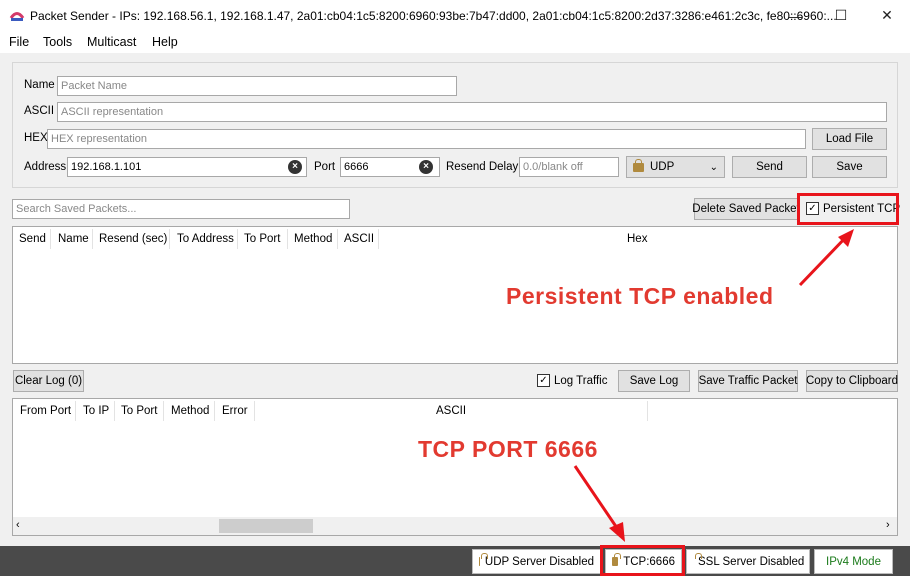  I want to click on hex-label: HEX, so click(36, 138).